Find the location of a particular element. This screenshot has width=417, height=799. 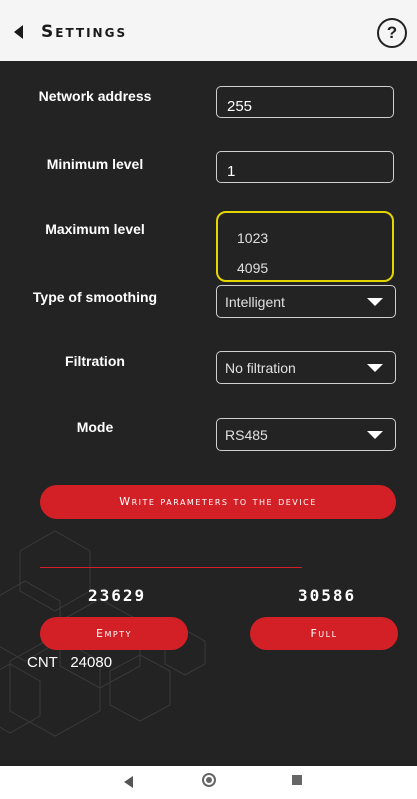

divider is located at coordinates (171, 567).